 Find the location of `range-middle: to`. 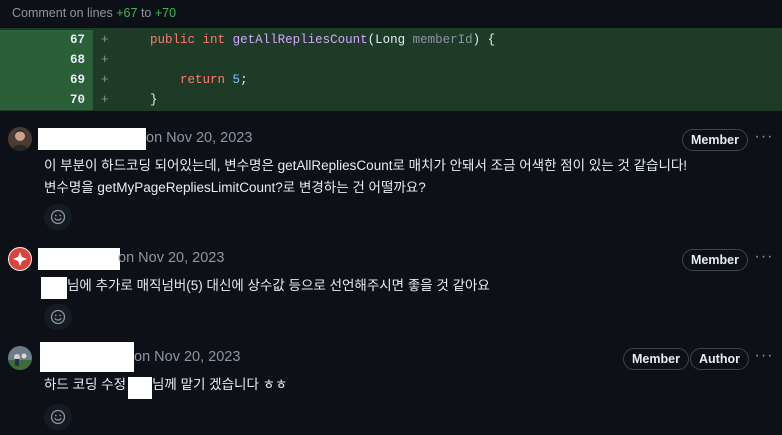

range-middle: to is located at coordinates (146, 13).